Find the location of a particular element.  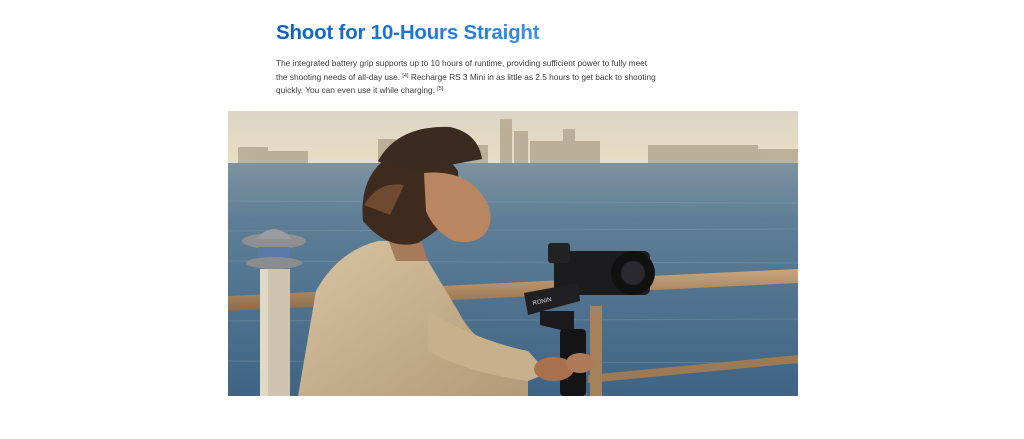

footnote-ref-5: [5] is located at coordinates (440, 89).